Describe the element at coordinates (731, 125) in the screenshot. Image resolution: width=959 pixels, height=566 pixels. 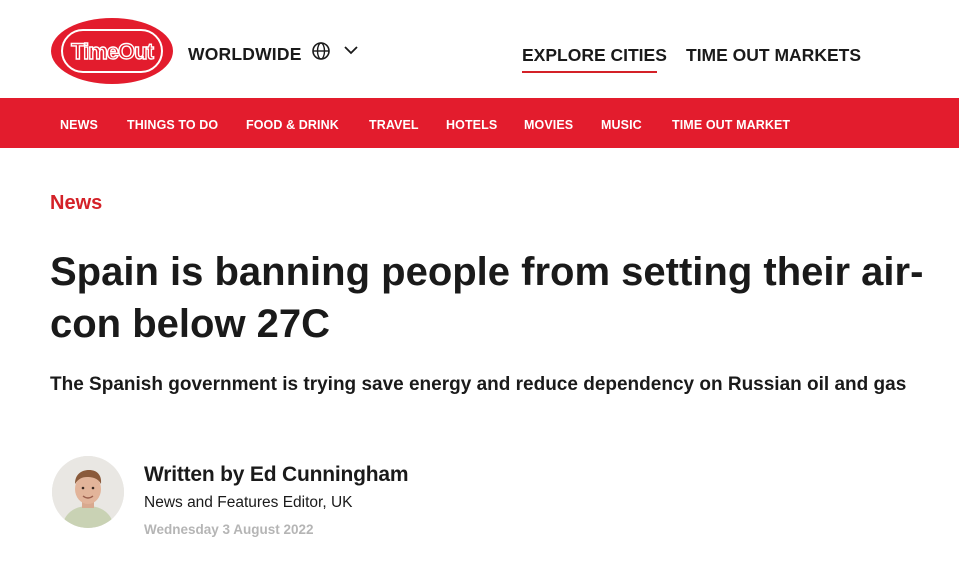
I see `nav-item-time-out-market: TIME OUT MARKET` at that location.